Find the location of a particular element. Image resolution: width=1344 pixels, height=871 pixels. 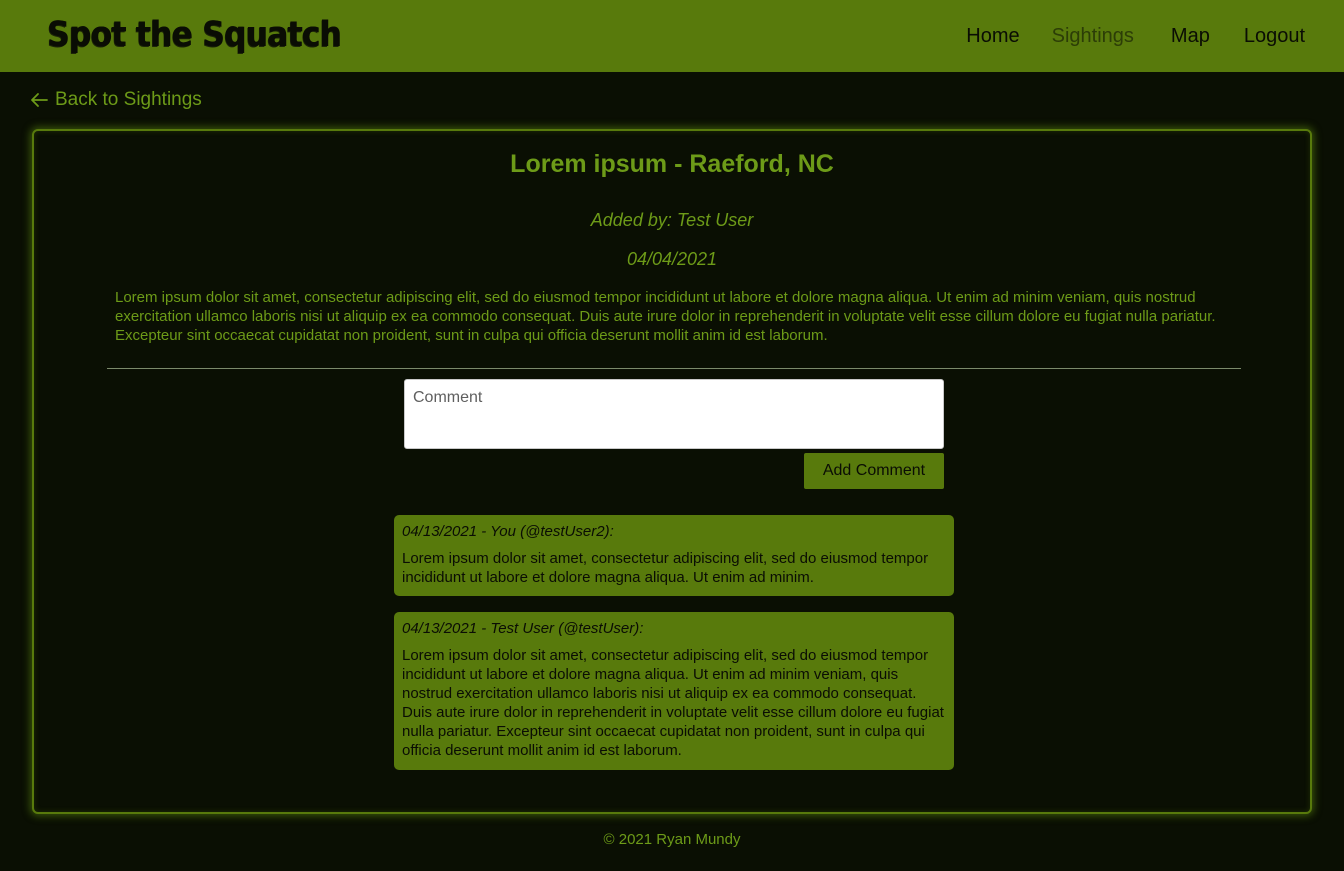

sighting-title: Lorem ipsum - Raeford, NC is located at coordinates (672, 164).